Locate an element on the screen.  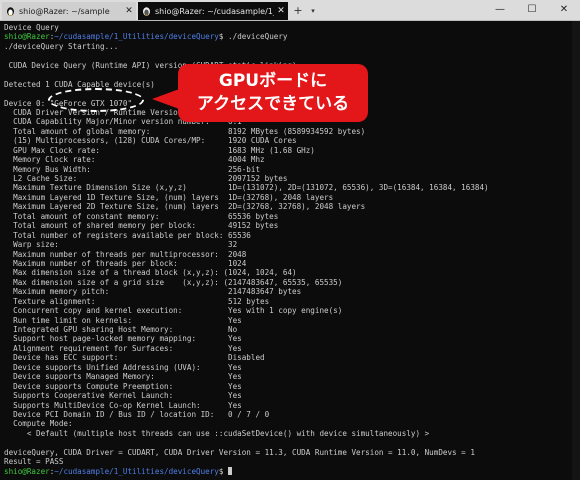
terminal-line: L2 Cache Size: 2097152 bytes is located at coordinates (288, 178).